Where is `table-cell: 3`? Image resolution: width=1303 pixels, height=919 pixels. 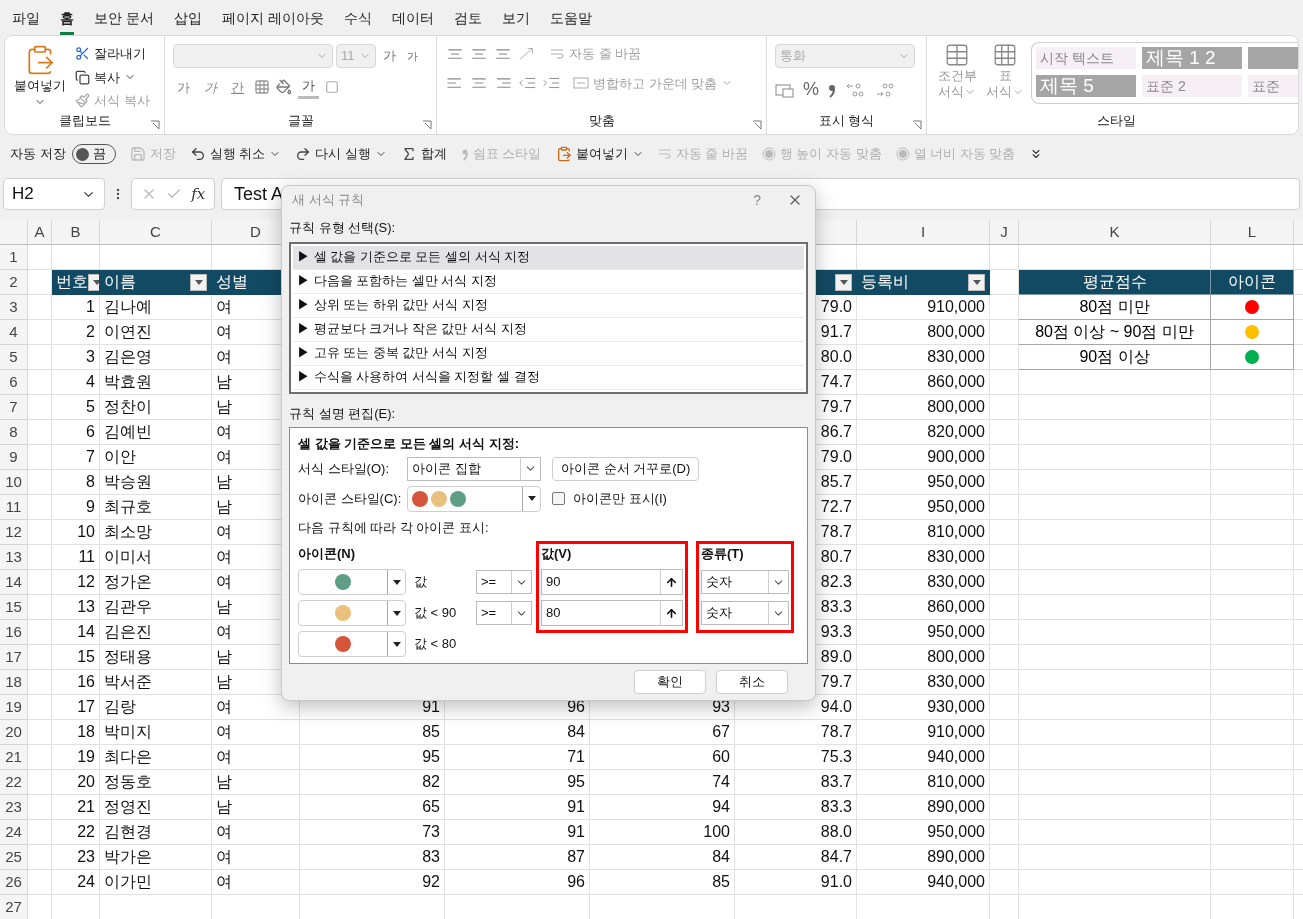
table-cell: 3 is located at coordinates (76, 357).